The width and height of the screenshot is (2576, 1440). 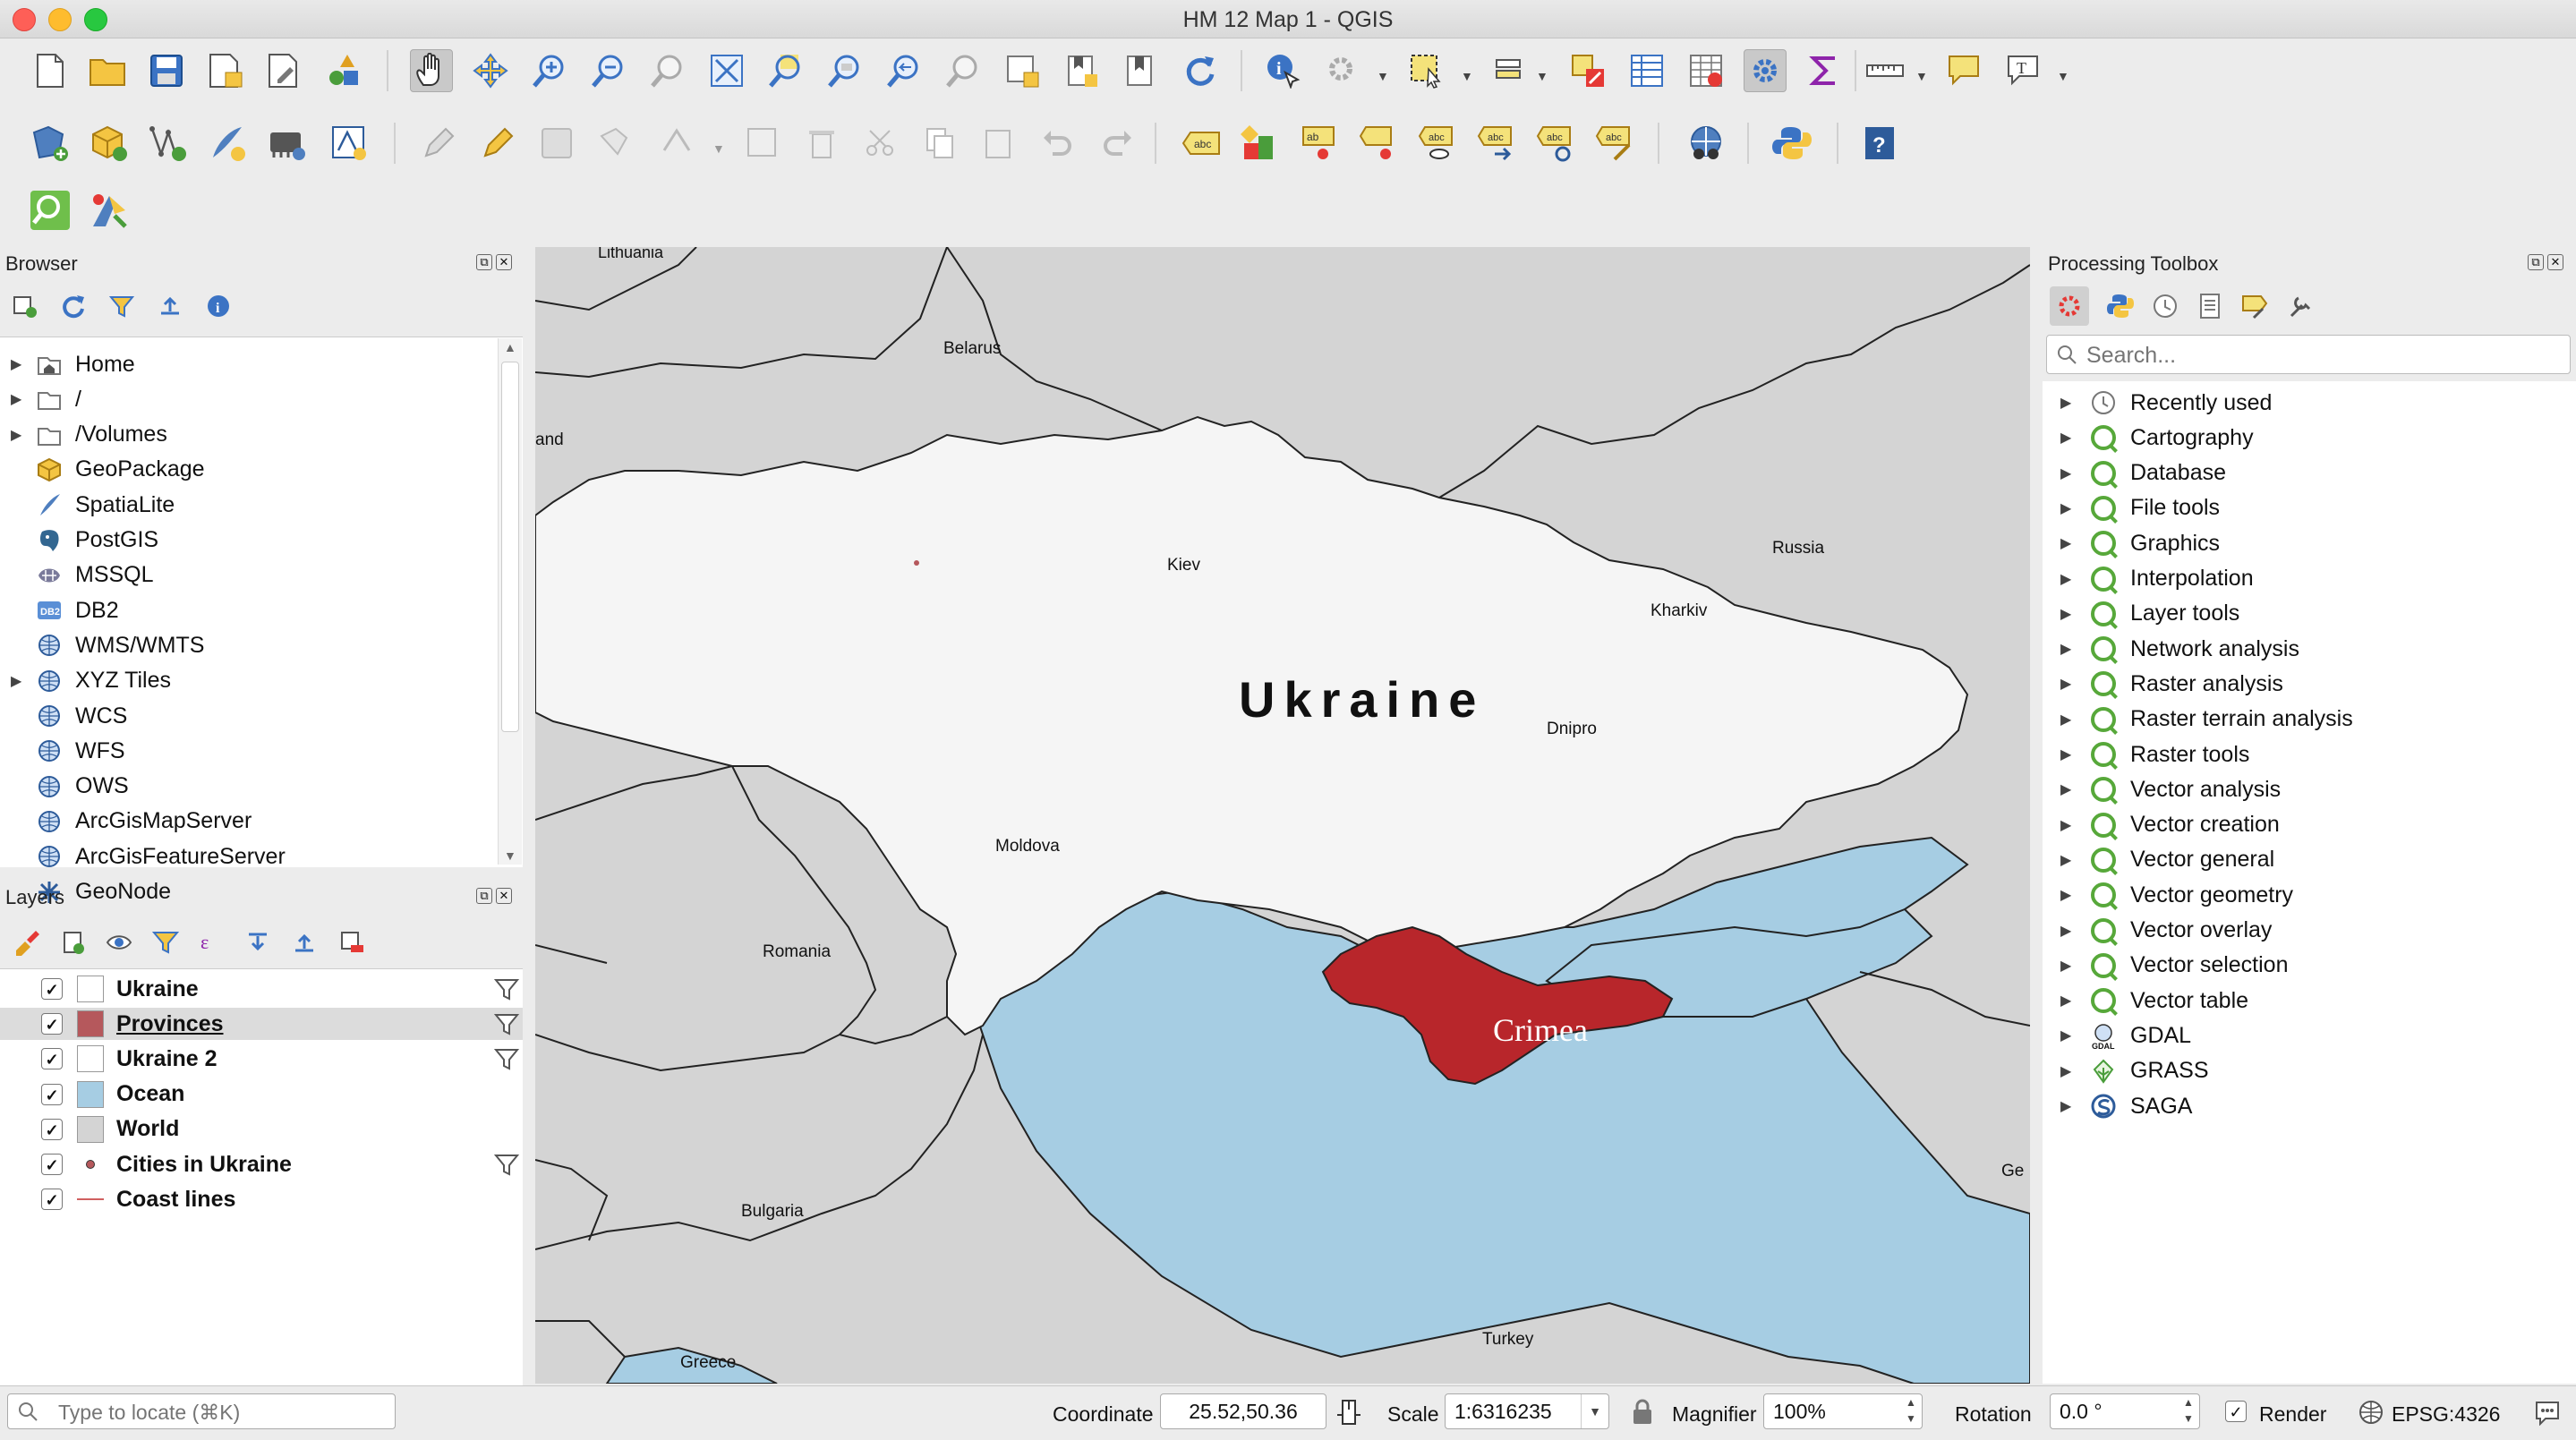 I want to click on undo-icon, so click(x=1057, y=143).